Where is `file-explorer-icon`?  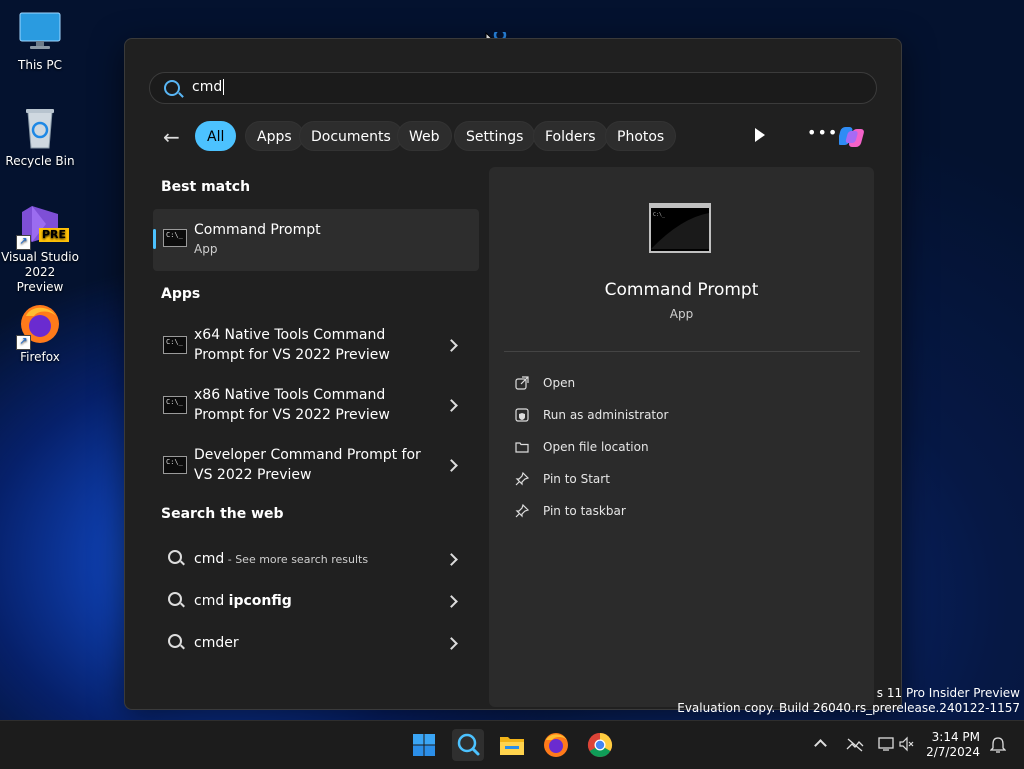 file-explorer-icon is located at coordinates (512, 745).